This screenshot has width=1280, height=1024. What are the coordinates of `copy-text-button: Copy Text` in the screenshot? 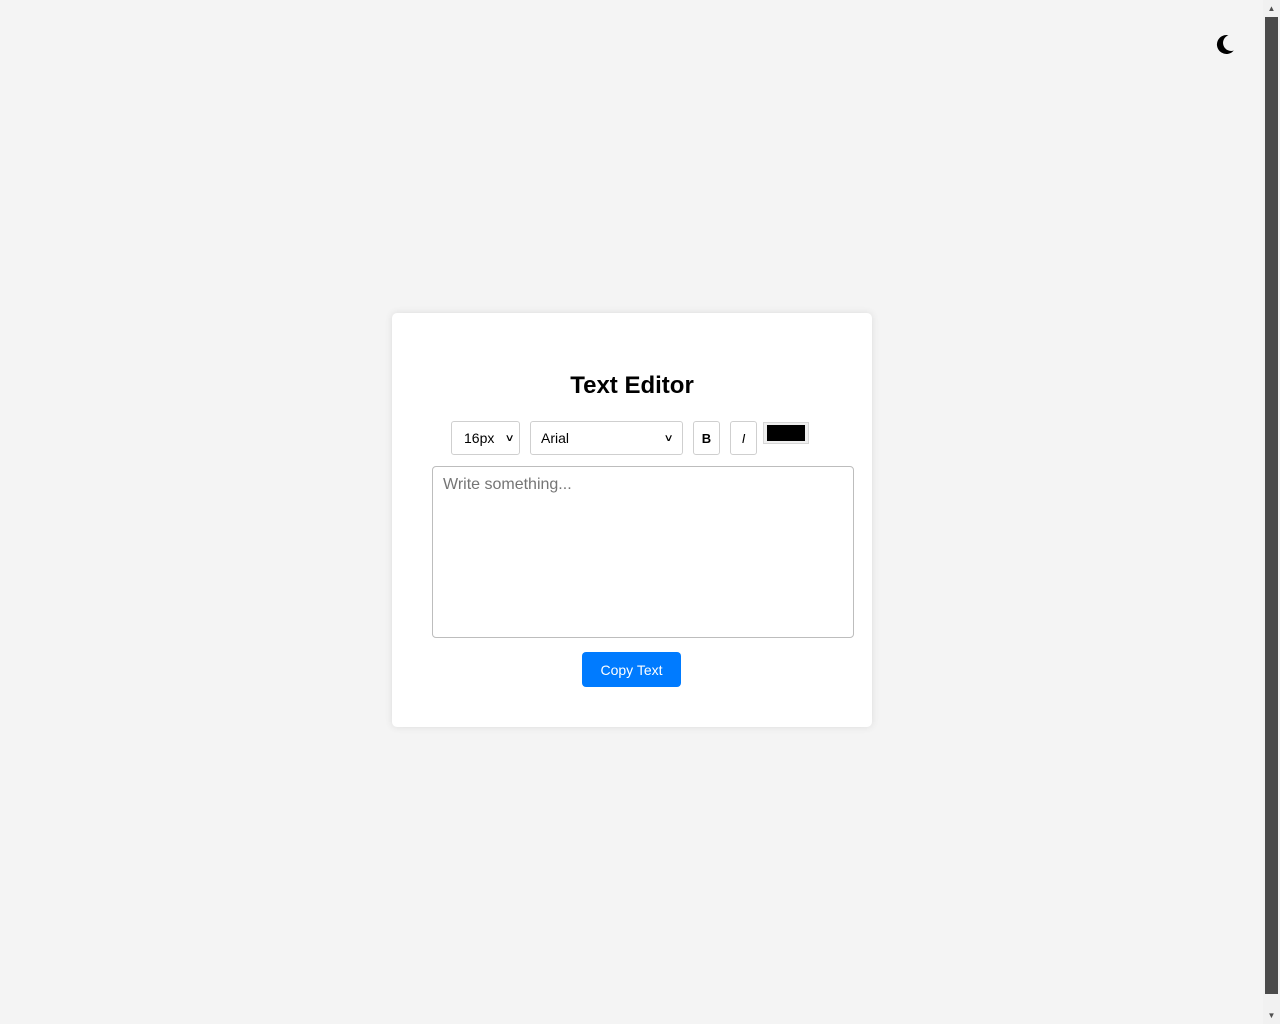 It's located at (631, 669).